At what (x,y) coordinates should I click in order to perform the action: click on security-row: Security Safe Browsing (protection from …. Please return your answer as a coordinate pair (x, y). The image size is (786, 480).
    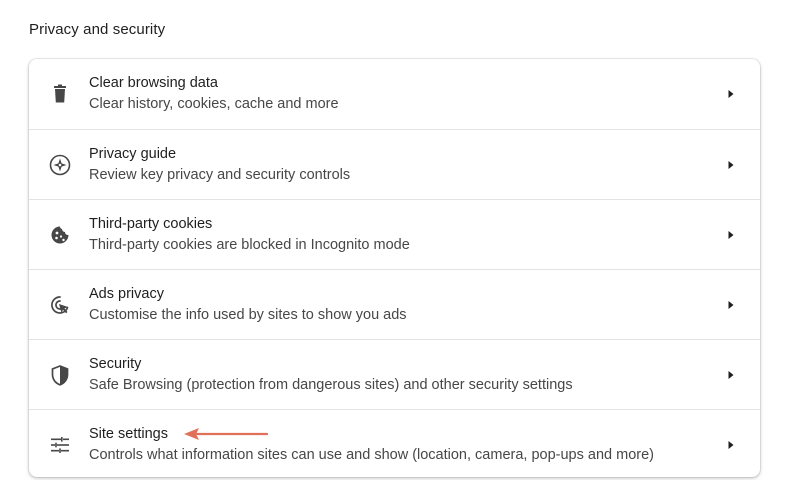
    Looking at the image, I should click on (394, 374).